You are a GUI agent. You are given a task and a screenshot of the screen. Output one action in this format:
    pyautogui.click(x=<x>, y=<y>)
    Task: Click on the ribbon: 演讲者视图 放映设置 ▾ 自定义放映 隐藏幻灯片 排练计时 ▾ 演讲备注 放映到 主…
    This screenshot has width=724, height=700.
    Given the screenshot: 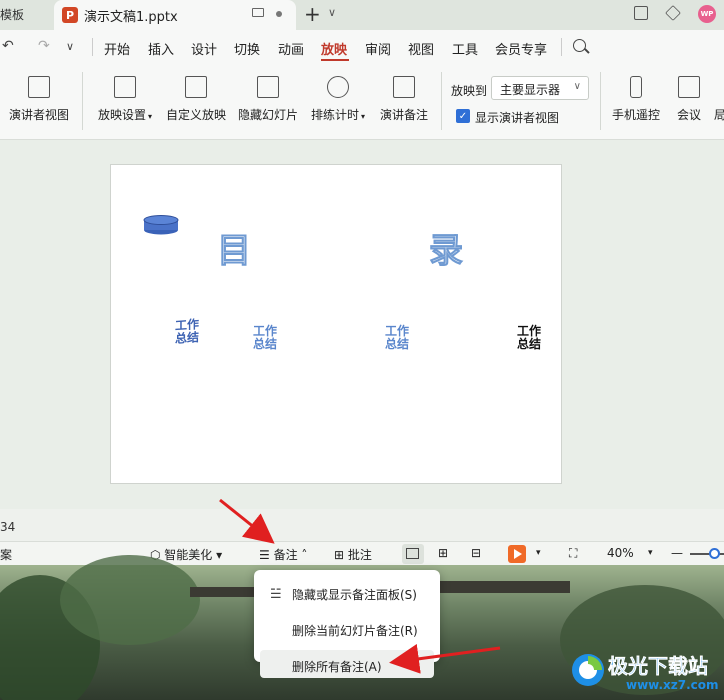 What is the action you would take?
    pyautogui.click(x=362, y=102)
    